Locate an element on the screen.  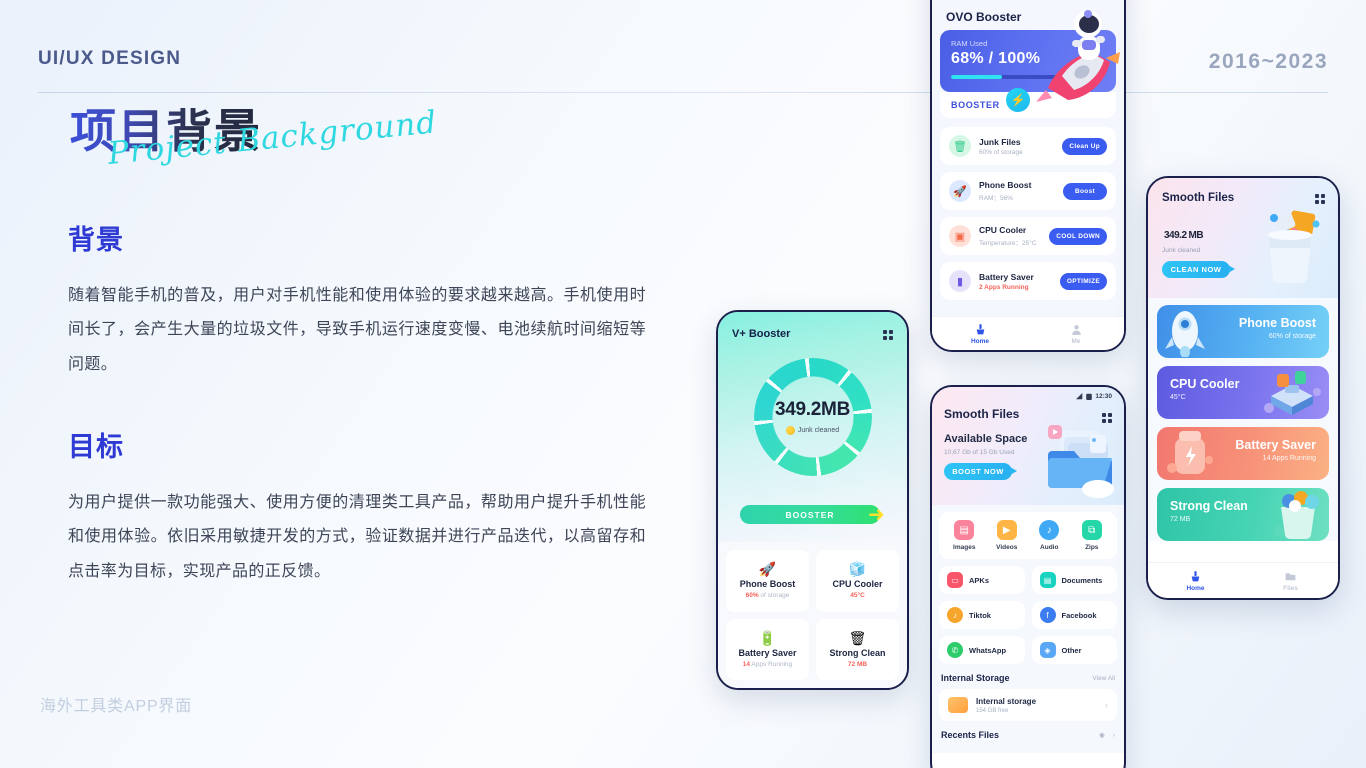
list-item: ▣ CPU Cooler Temperature：25°C COOL DOWN is located at coordinates (1028, 236).